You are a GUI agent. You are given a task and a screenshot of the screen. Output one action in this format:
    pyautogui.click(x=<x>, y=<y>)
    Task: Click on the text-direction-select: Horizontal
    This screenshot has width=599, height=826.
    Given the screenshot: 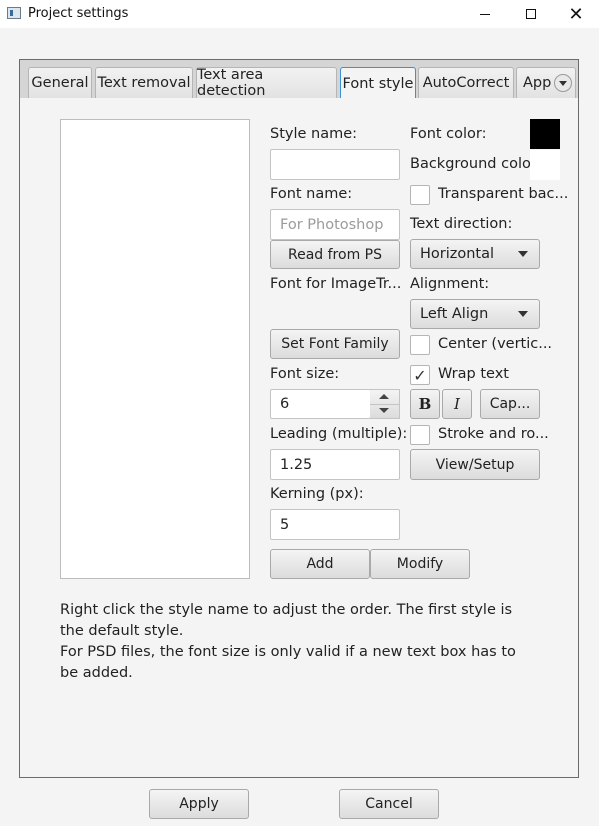 What is the action you would take?
    pyautogui.click(x=475, y=254)
    